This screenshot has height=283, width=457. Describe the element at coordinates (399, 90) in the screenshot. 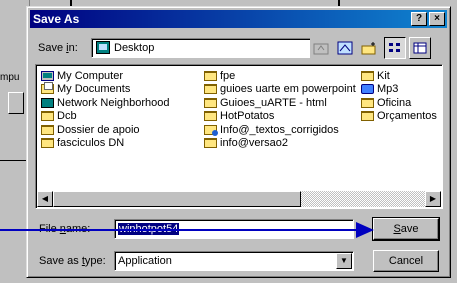

I see `list-item: Mp3` at that location.